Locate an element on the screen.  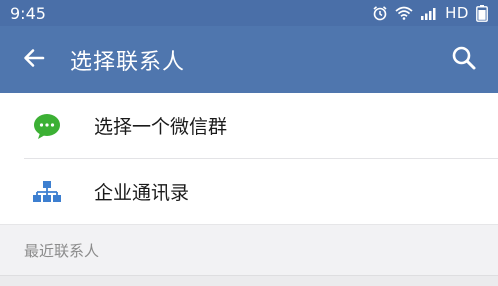
wechat-group-icon is located at coordinates (47, 126).